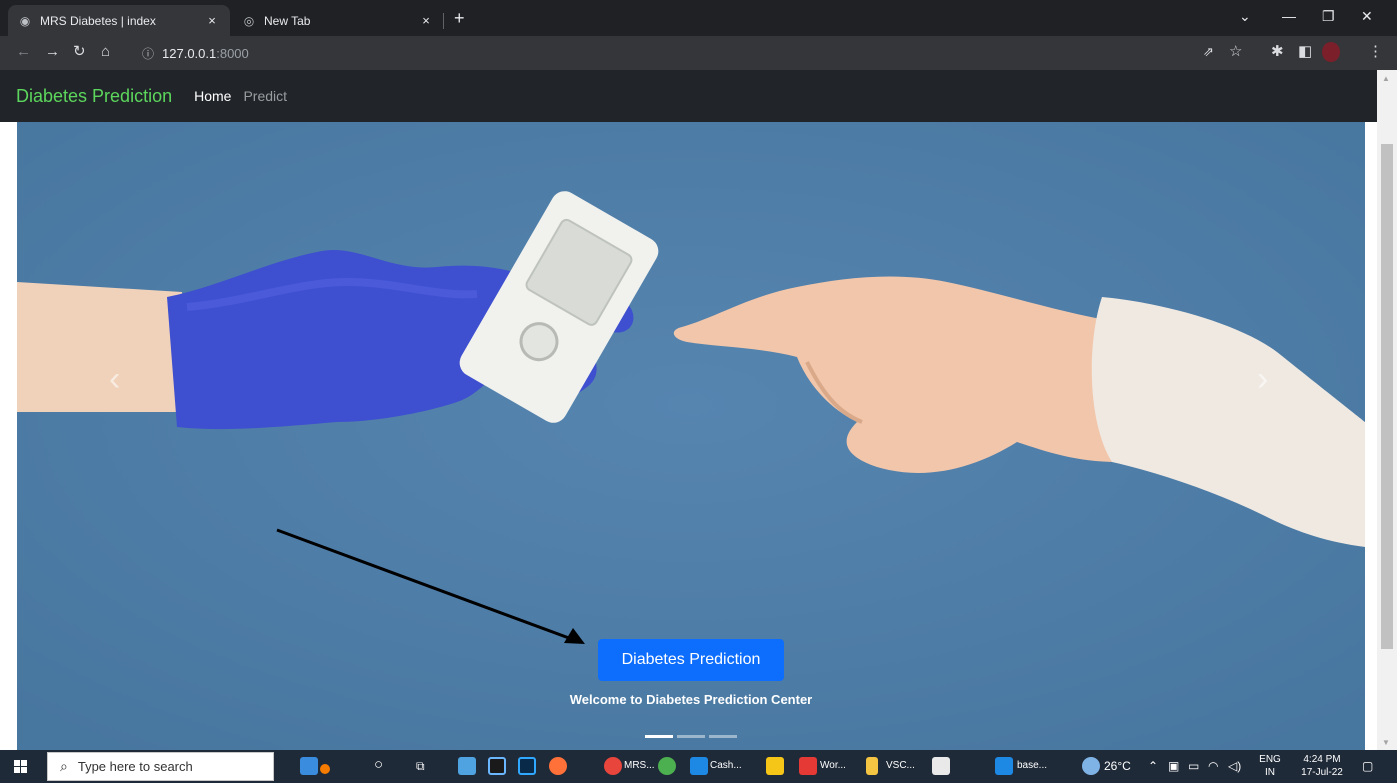 The height and width of the screenshot is (783, 1397). Describe the element at coordinates (497, 766) in the screenshot. I see `jetbrains-icon` at that location.